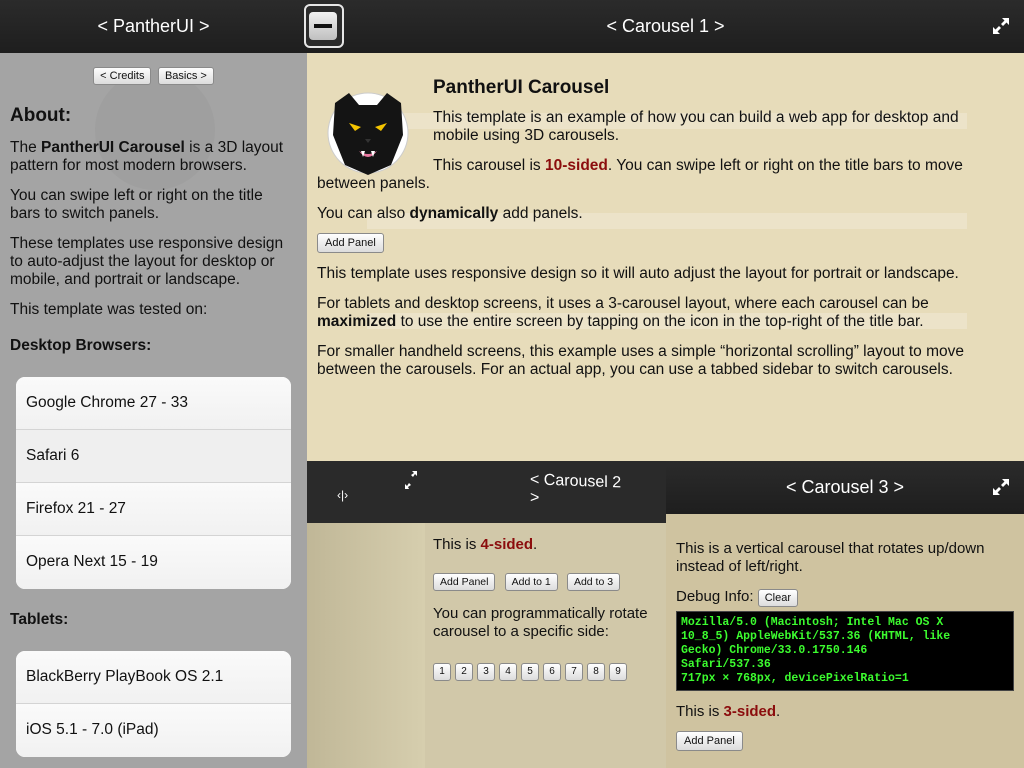 The height and width of the screenshot is (768, 1024). Describe the element at coordinates (153, 75) in the screenshot. I see `sidebar-nav: < Credits Basics >` at that location.